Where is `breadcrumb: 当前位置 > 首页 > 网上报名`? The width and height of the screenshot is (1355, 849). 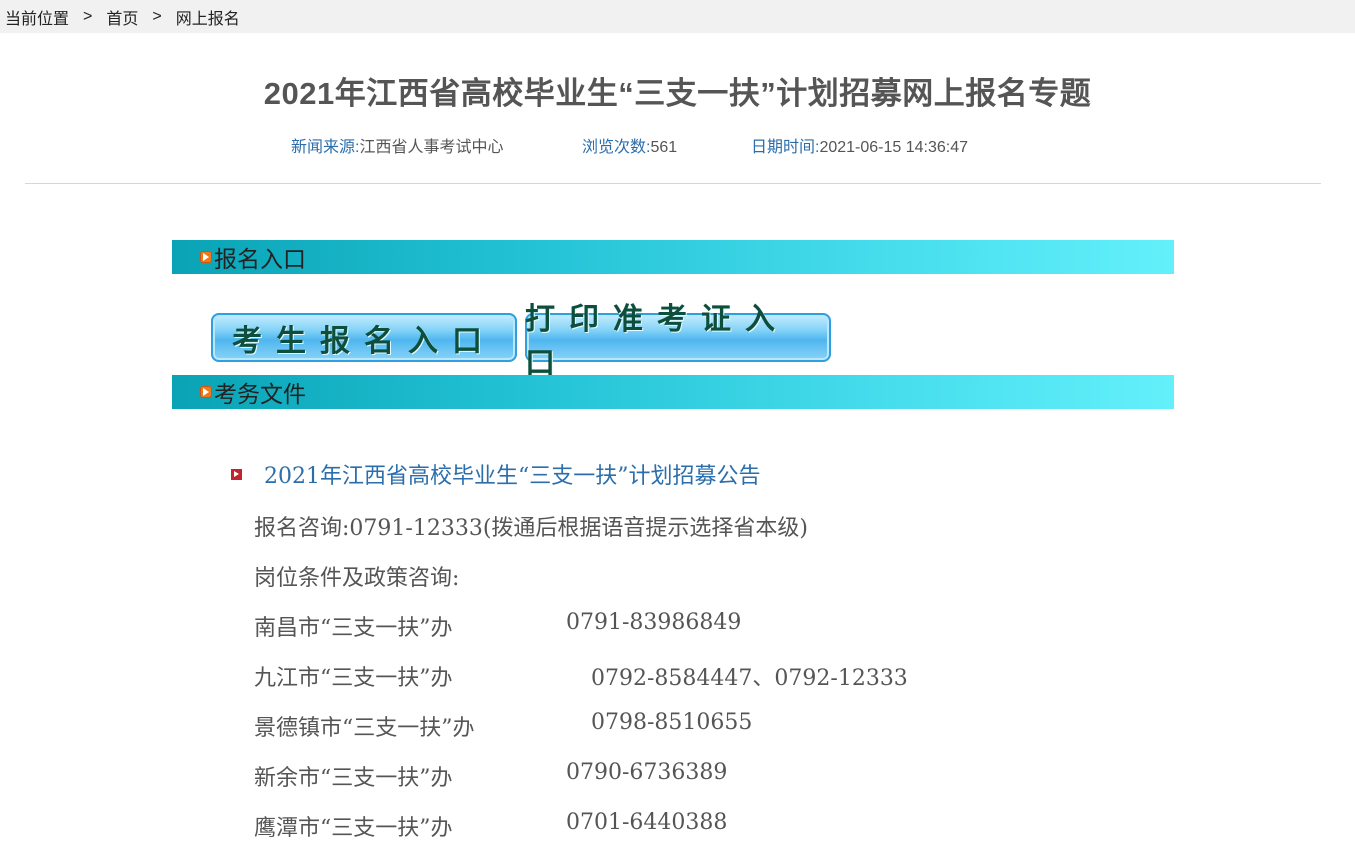 breadcrumb: 当前位置 > 首页 > 网上报名 is located at coordinates (677, 16).